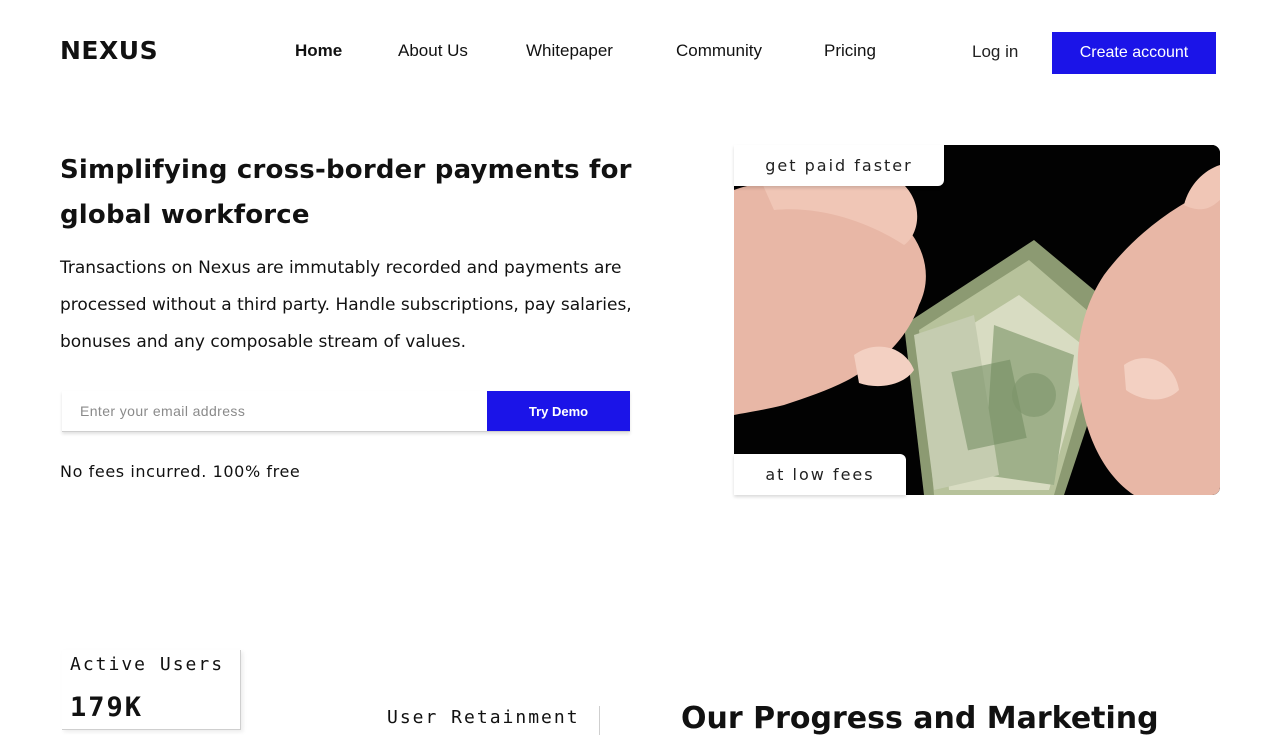  What do you see at coordinates (820, 474) in the screenshot?
I see `image-tag-low-fees: at low fees` at bounding box center [820, 474].